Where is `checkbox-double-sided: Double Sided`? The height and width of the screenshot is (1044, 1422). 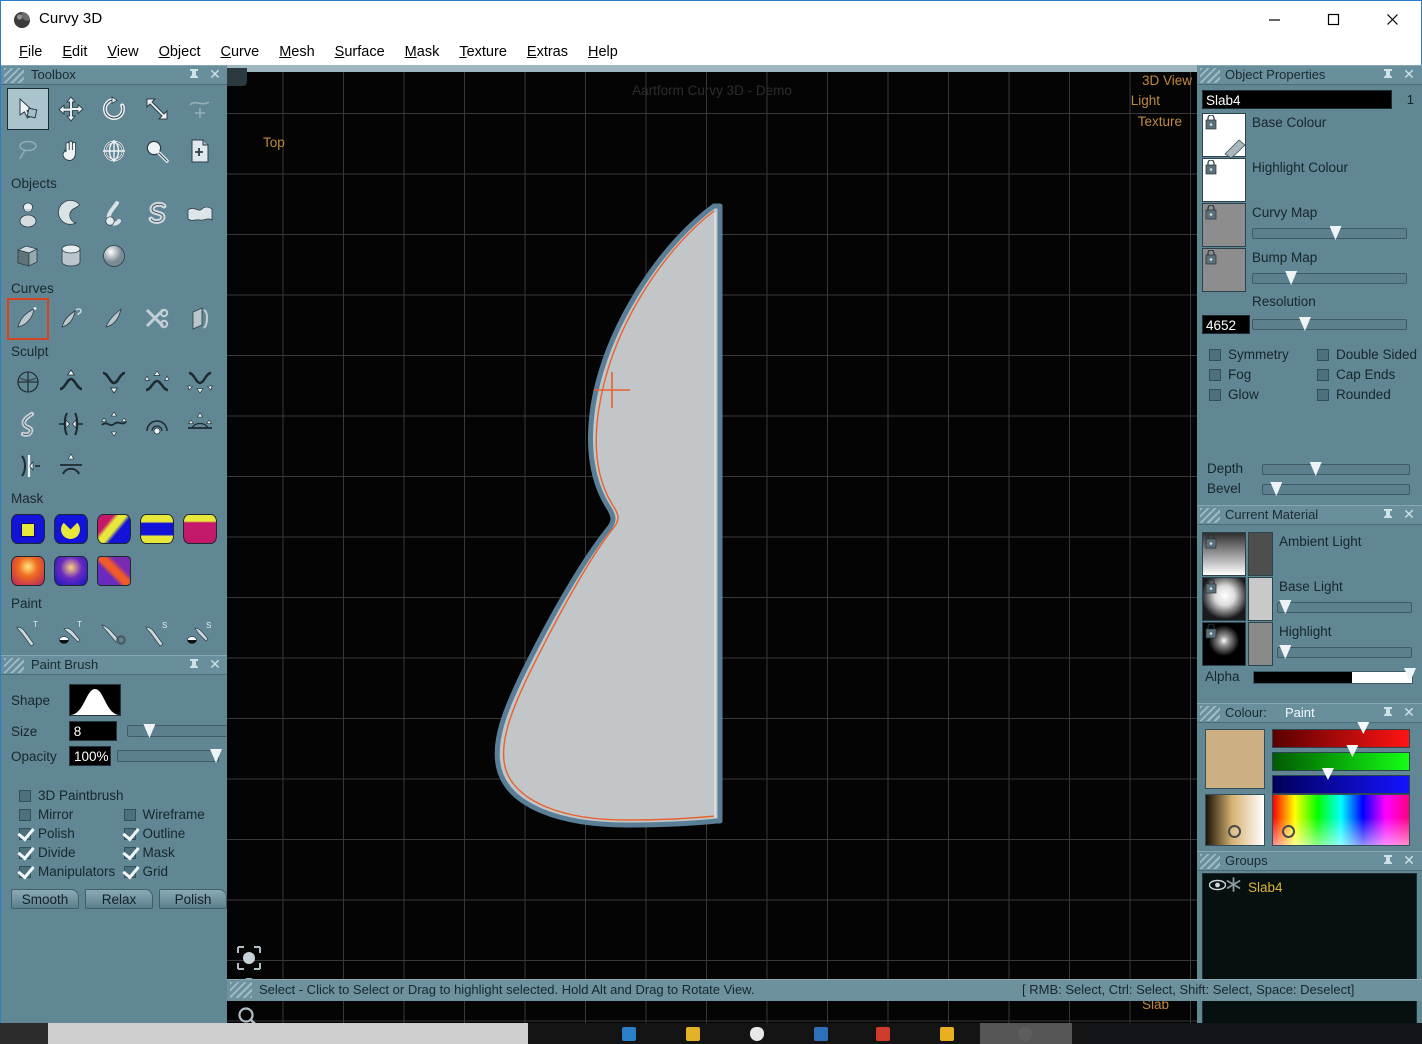
checkbox-double-sided: Double Sided is located at coordinates (1367, 354).